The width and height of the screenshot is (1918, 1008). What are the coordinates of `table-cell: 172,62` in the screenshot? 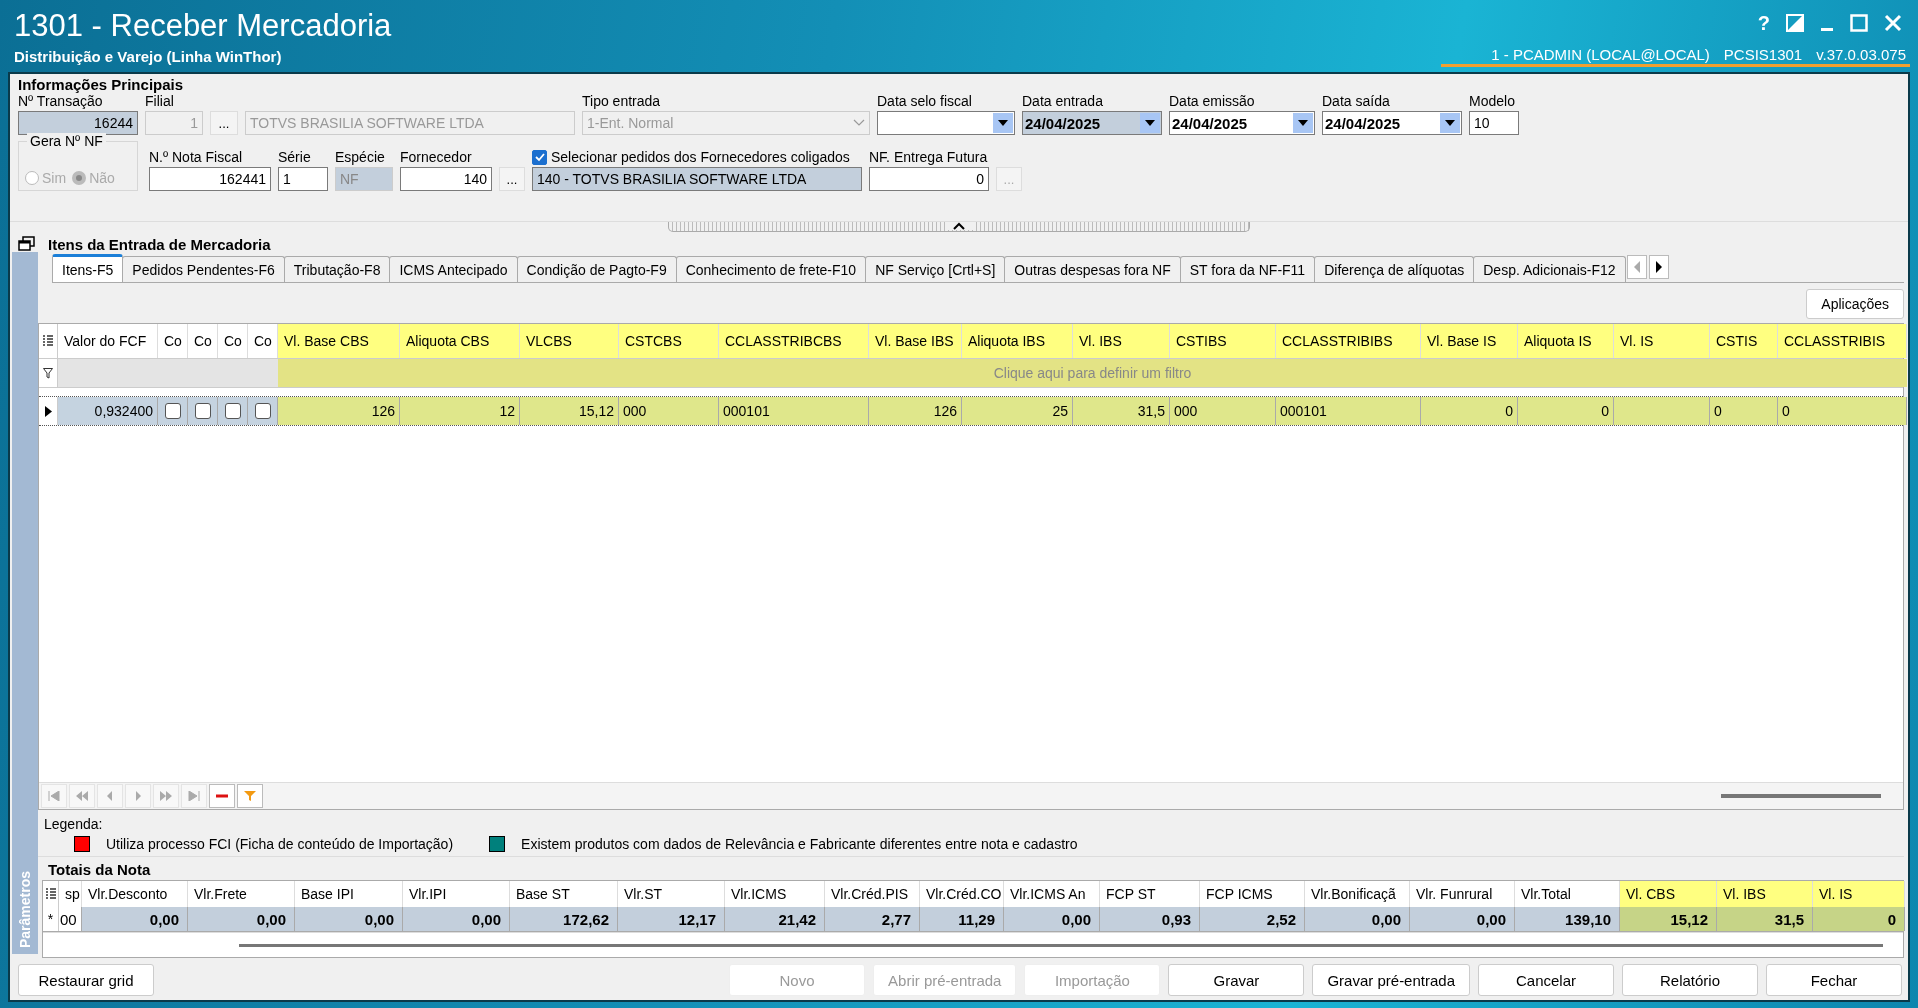 It's located at (586, 919).